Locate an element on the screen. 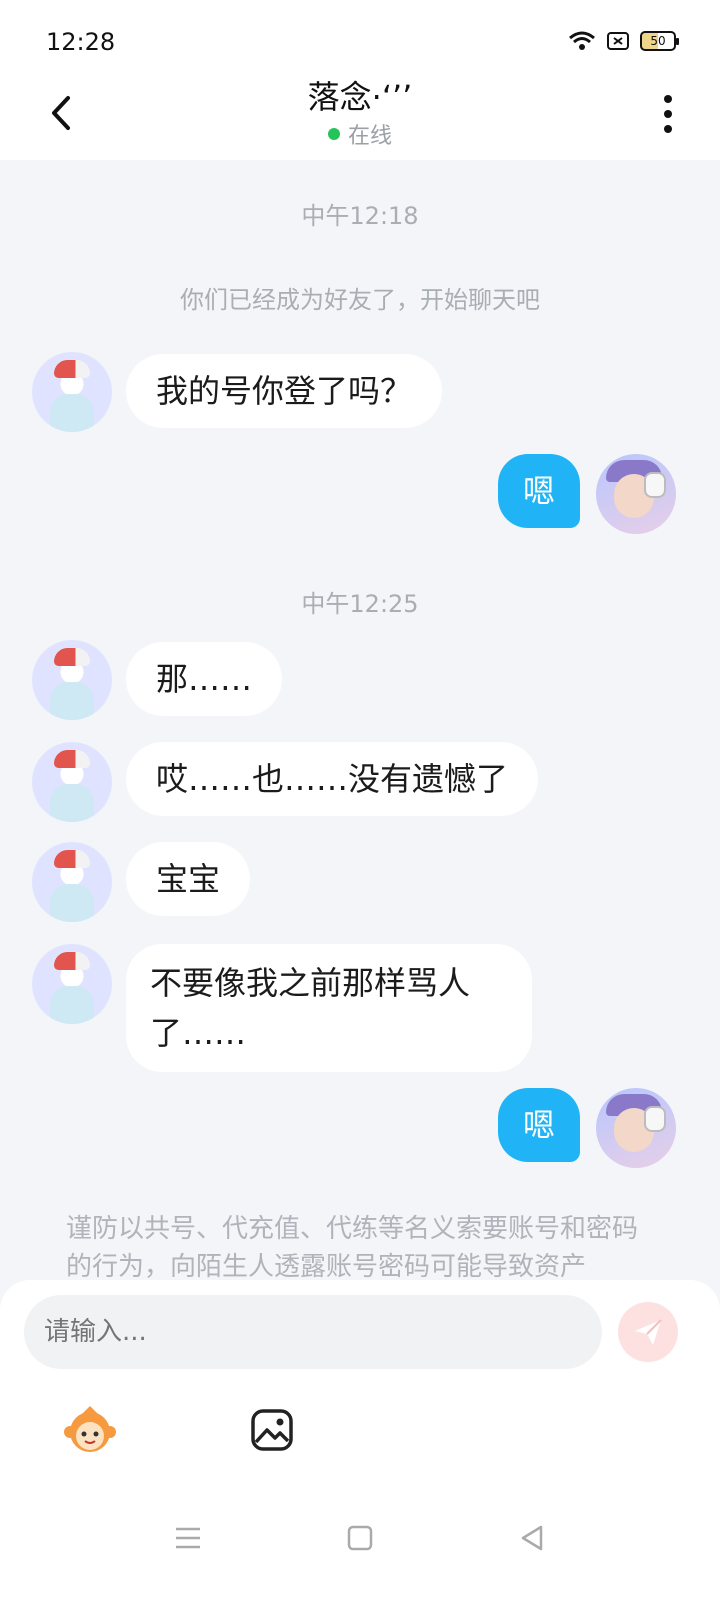 This screenshot has width=720, height=1600. online-status: 在线 is located at coordinates (360, 134).